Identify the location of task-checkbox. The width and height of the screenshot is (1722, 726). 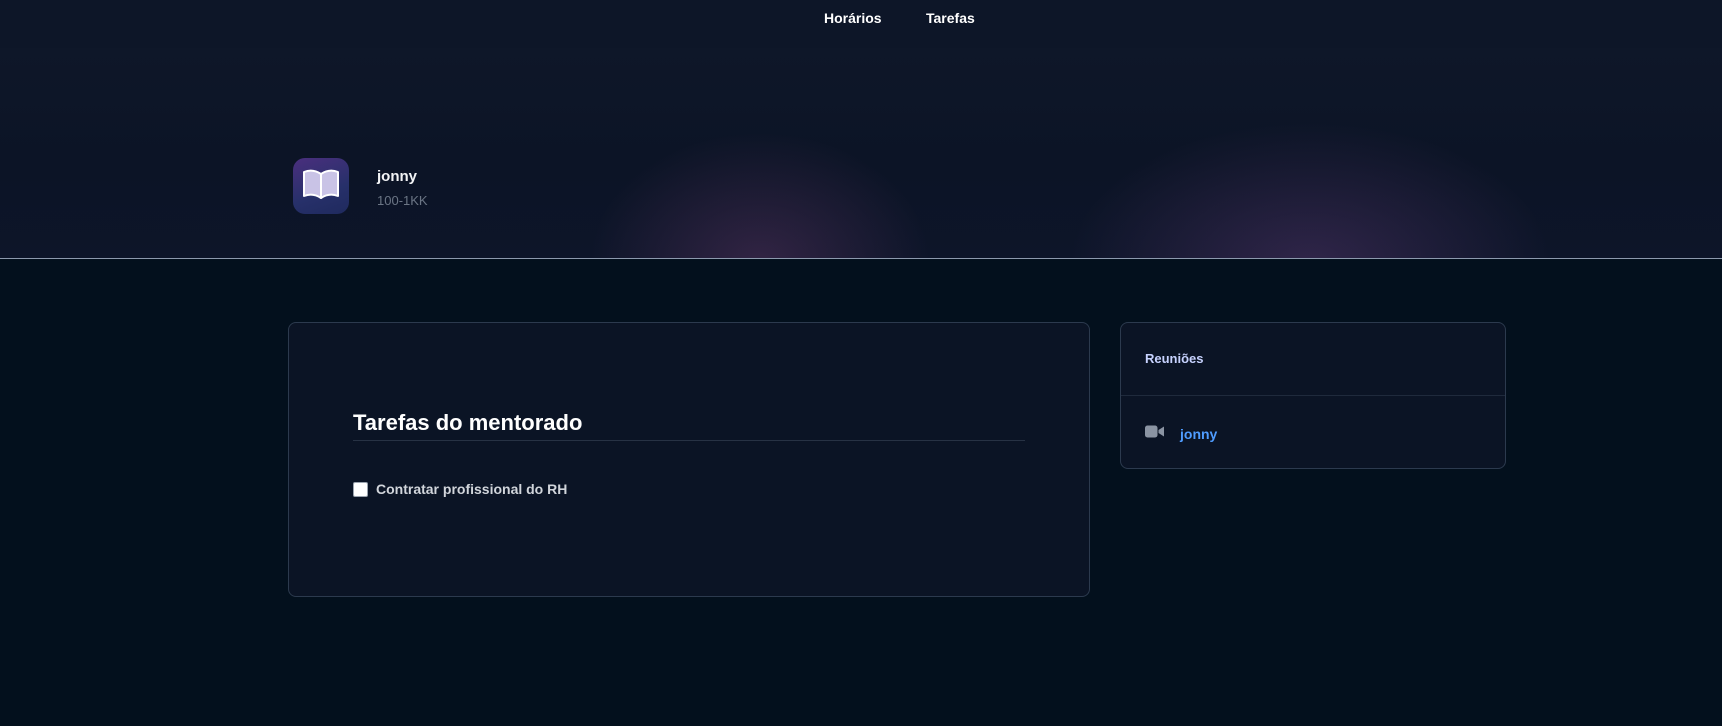
(360, 489).